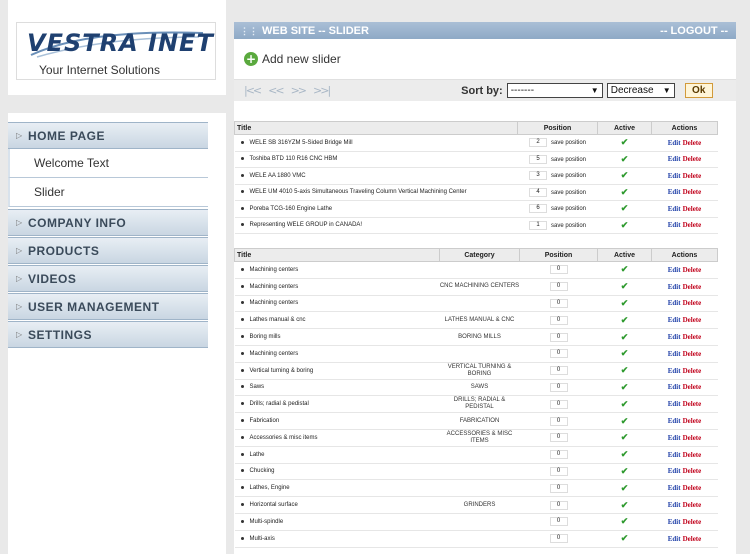 The image size is (750, 554). I want to click on row-title: Representing WELE GROUP in CANADA!, so click(306, 225).